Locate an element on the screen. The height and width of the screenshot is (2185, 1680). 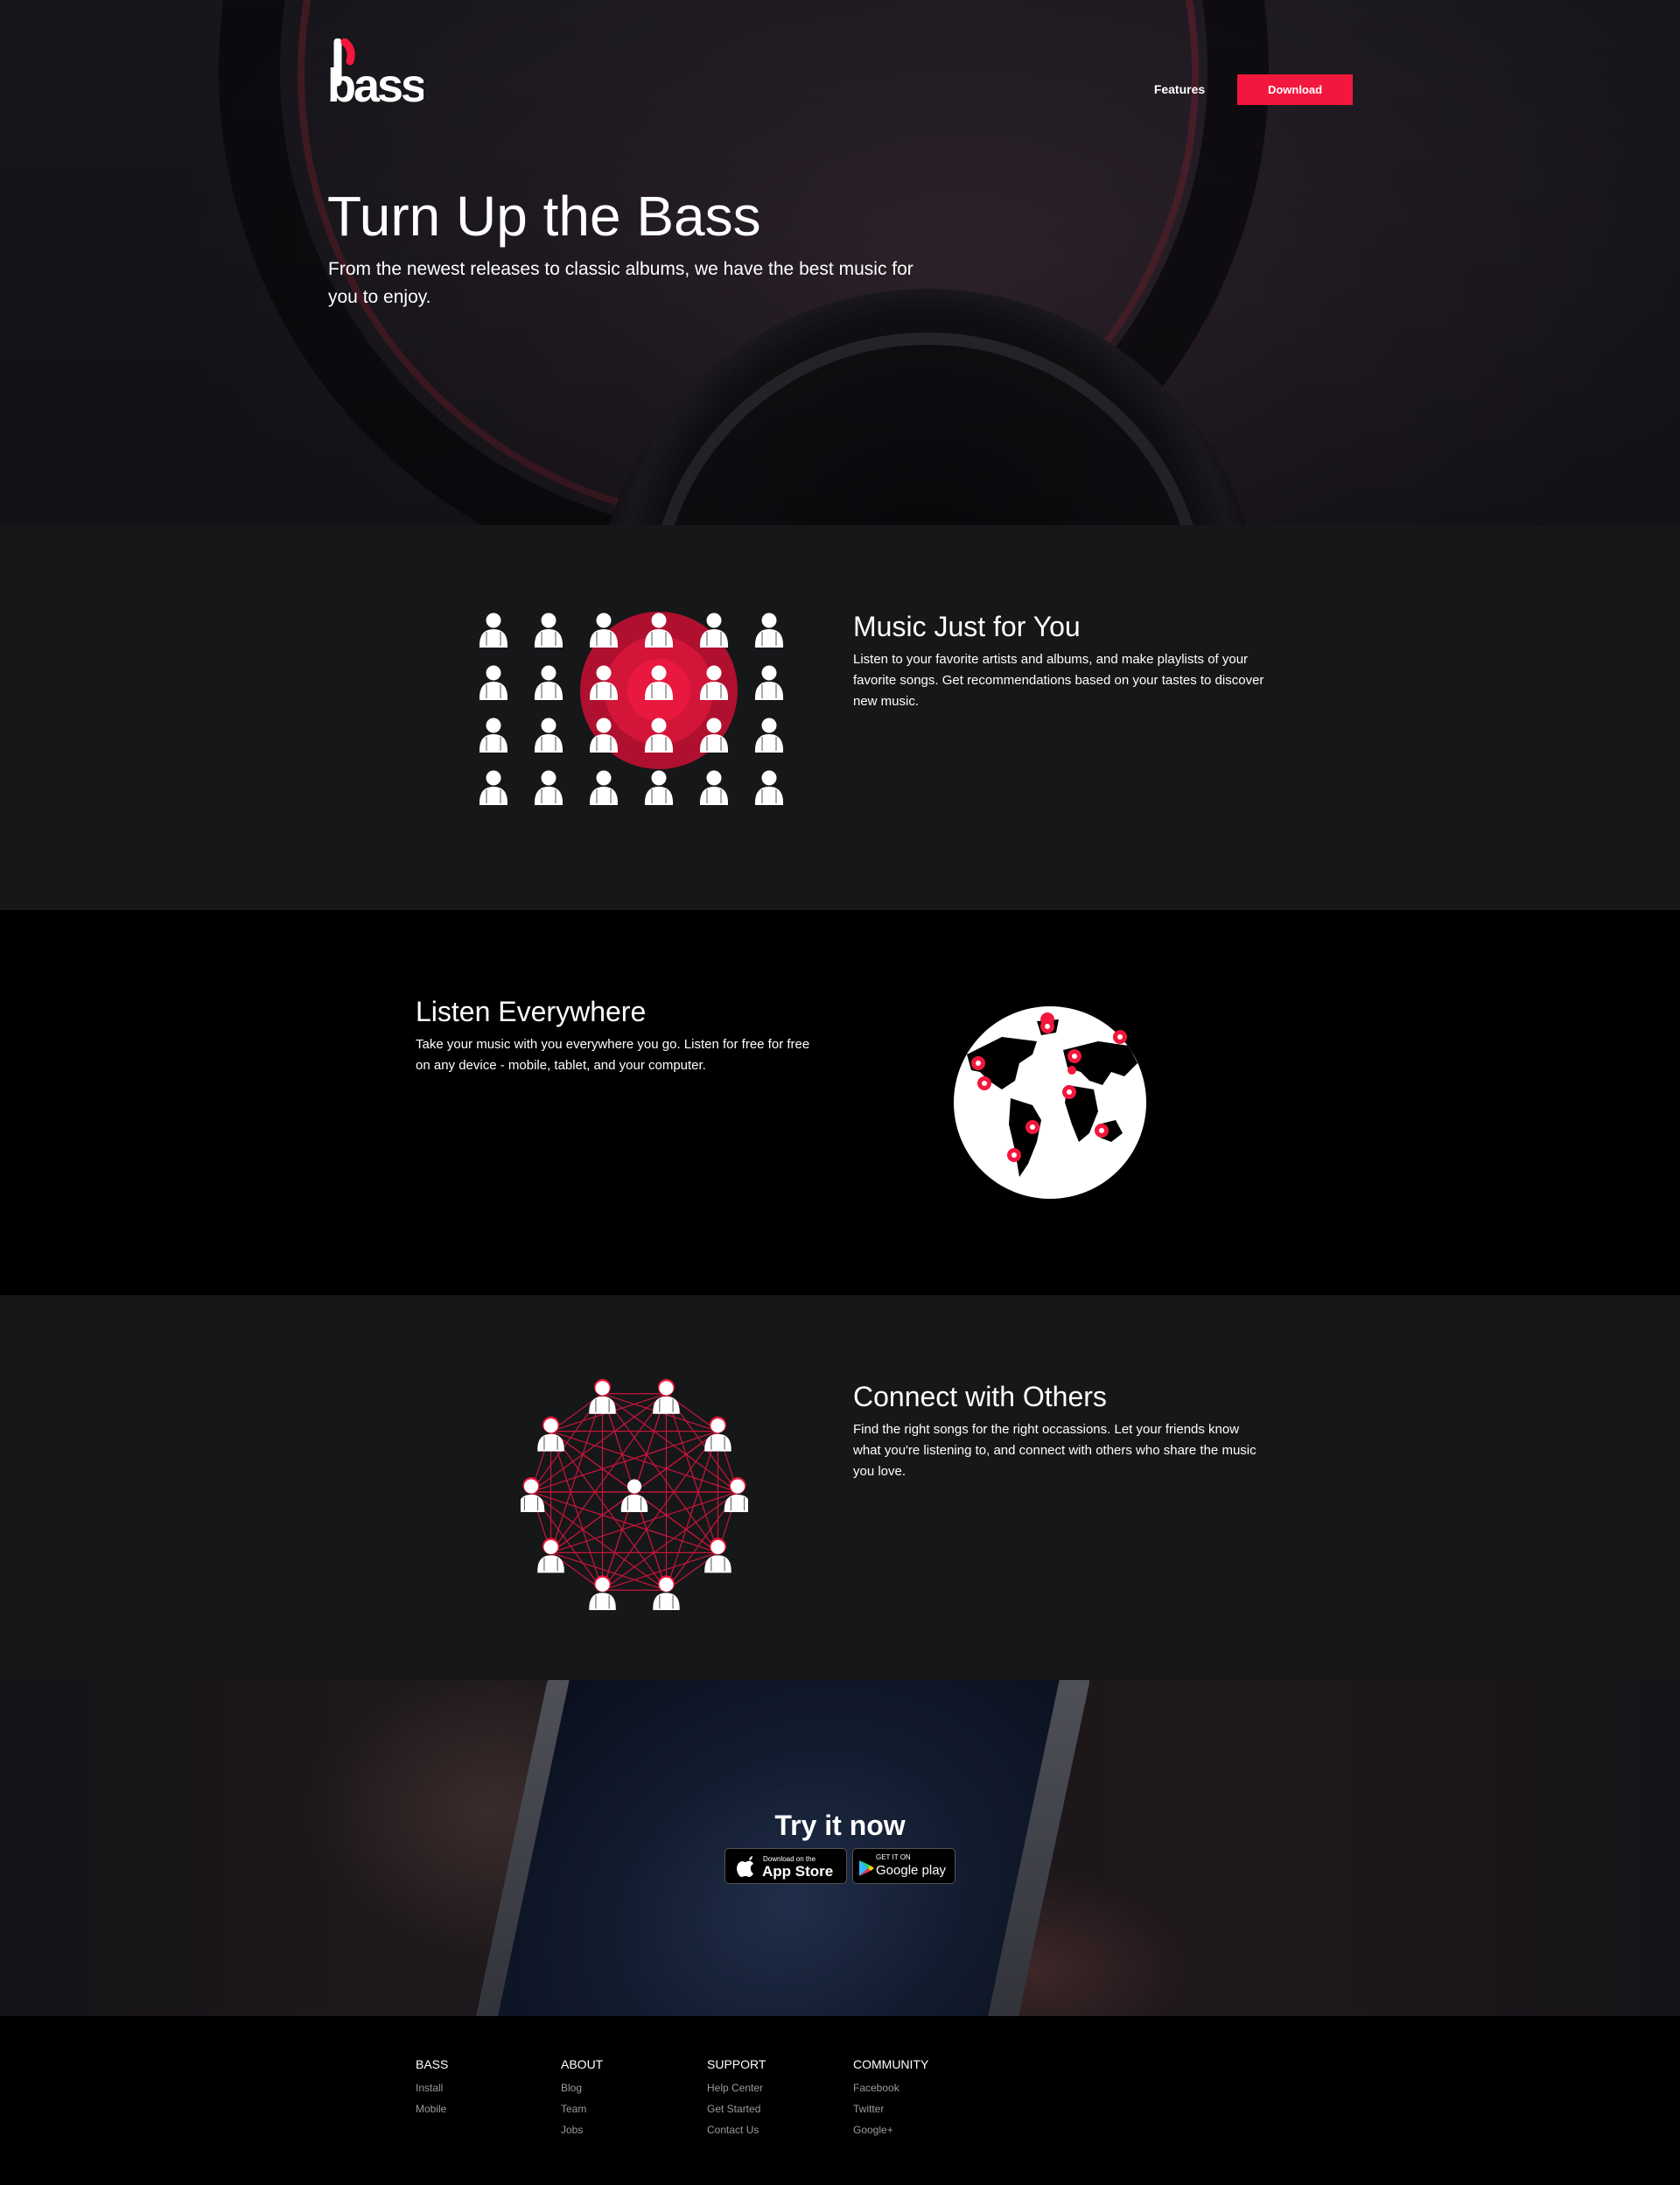
footer-link-blog: Blog is located at coordinates (631, 2087).